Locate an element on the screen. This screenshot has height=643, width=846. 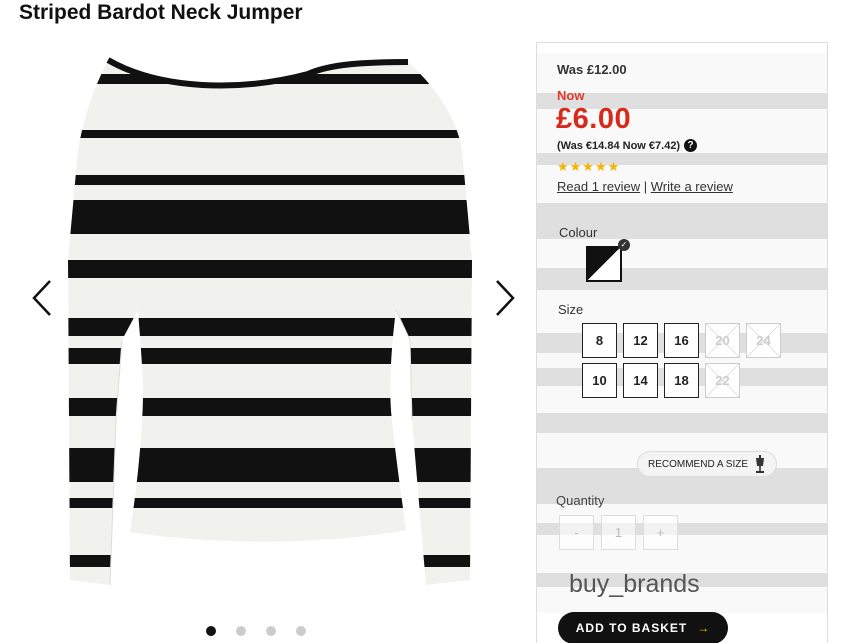
add-to-basket-button: ADD TO BASKET → is located at coordinates (643, 627).